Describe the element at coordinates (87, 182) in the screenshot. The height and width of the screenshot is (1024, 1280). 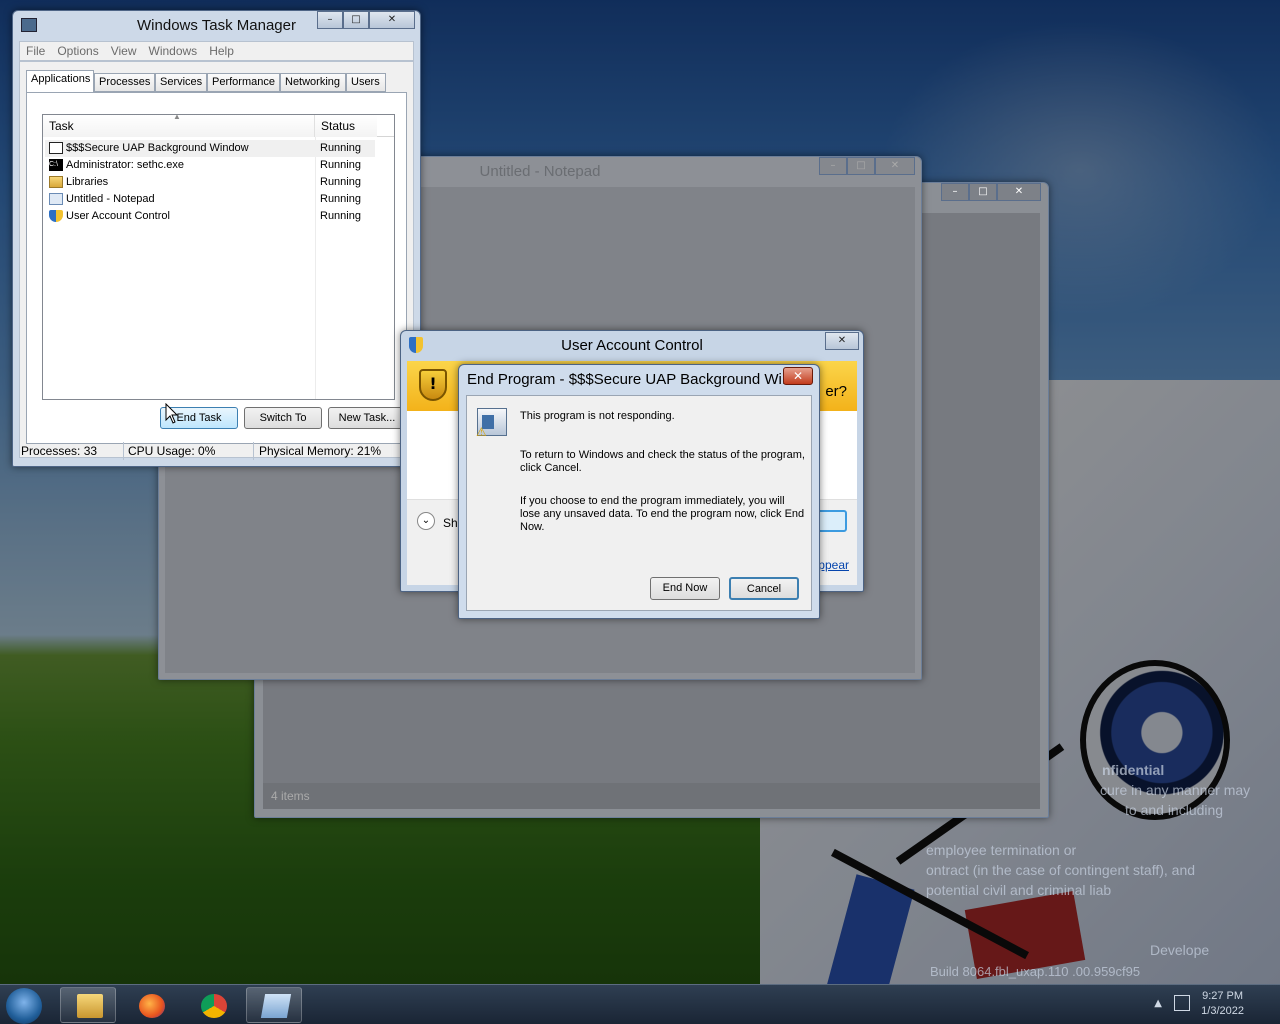
I see `task-name: Libraries` at that location.